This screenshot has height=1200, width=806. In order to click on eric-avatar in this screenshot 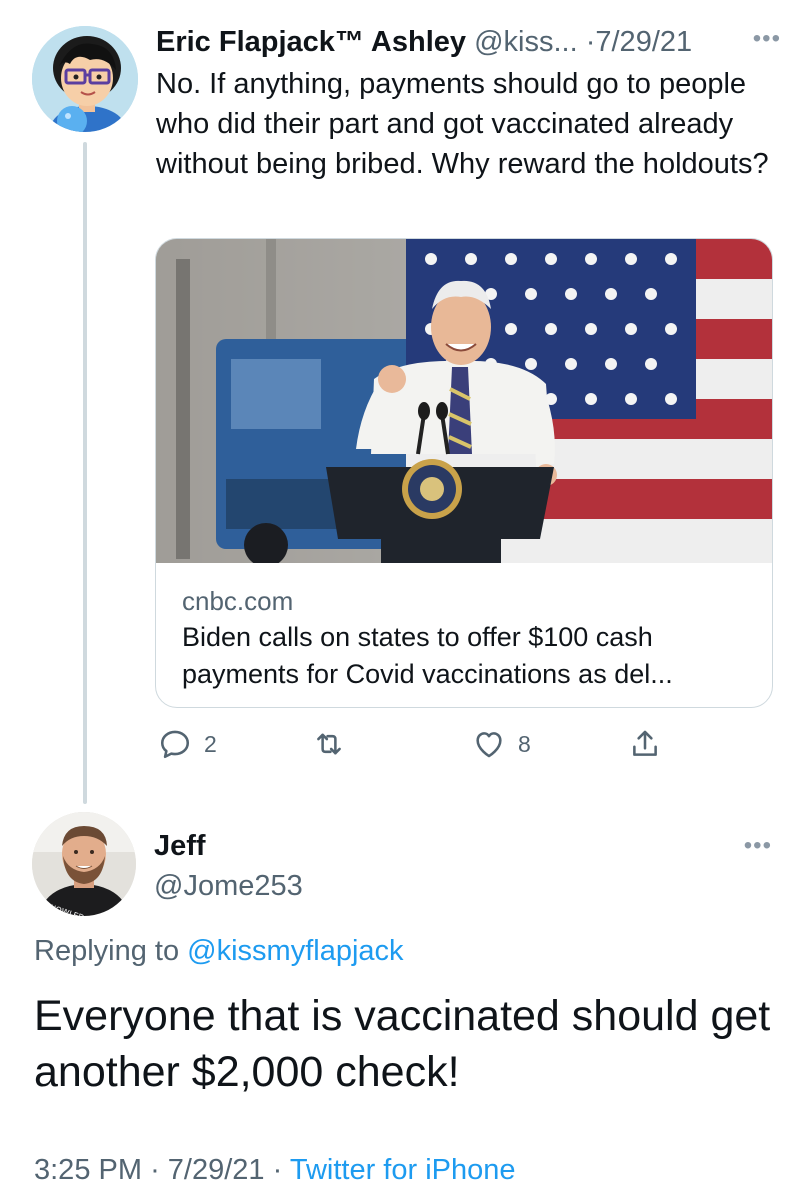, I will do `click(85, 79)`.